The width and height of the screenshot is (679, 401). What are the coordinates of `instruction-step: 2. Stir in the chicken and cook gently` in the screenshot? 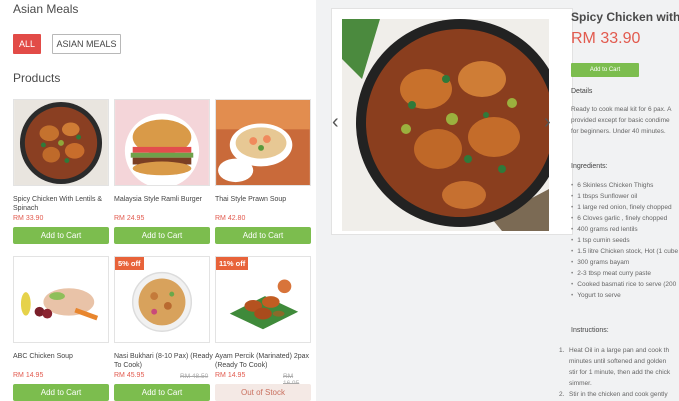 It's located at (619, 394).